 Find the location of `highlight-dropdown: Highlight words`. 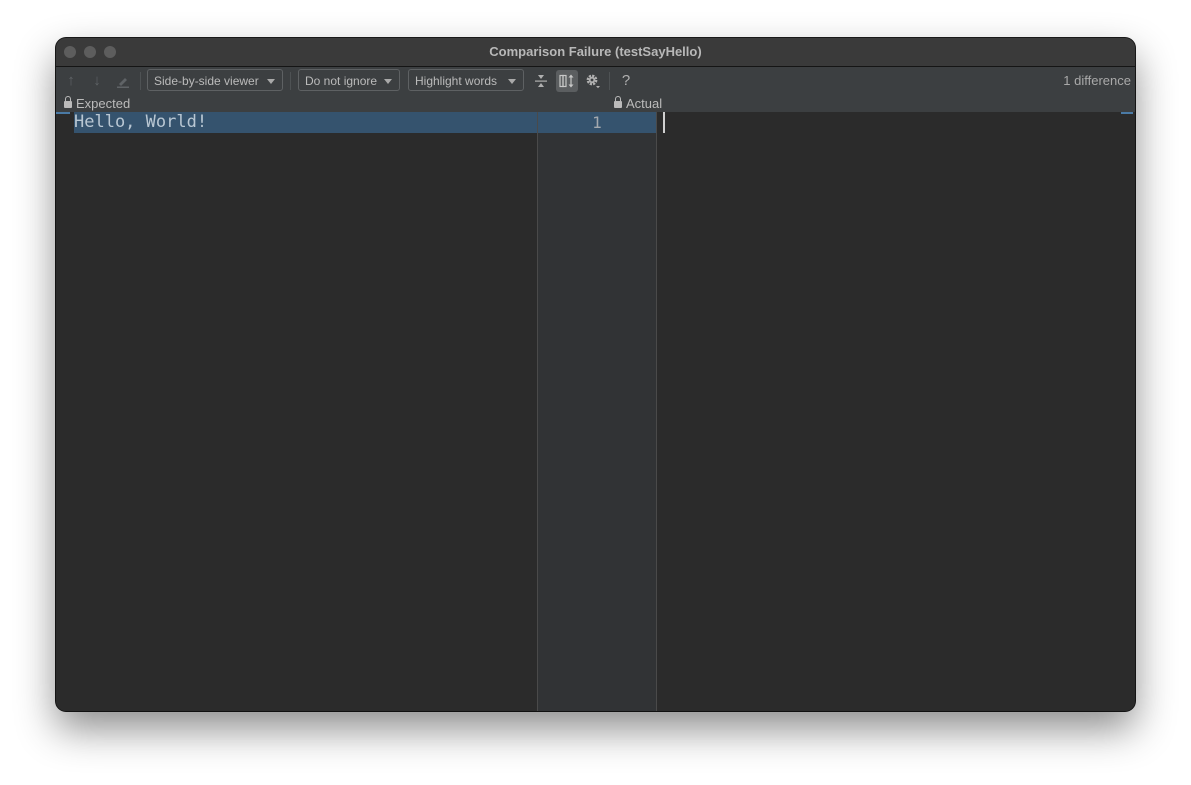

highlight-dropdown: Highlight words is located at coordinates (466, 80).